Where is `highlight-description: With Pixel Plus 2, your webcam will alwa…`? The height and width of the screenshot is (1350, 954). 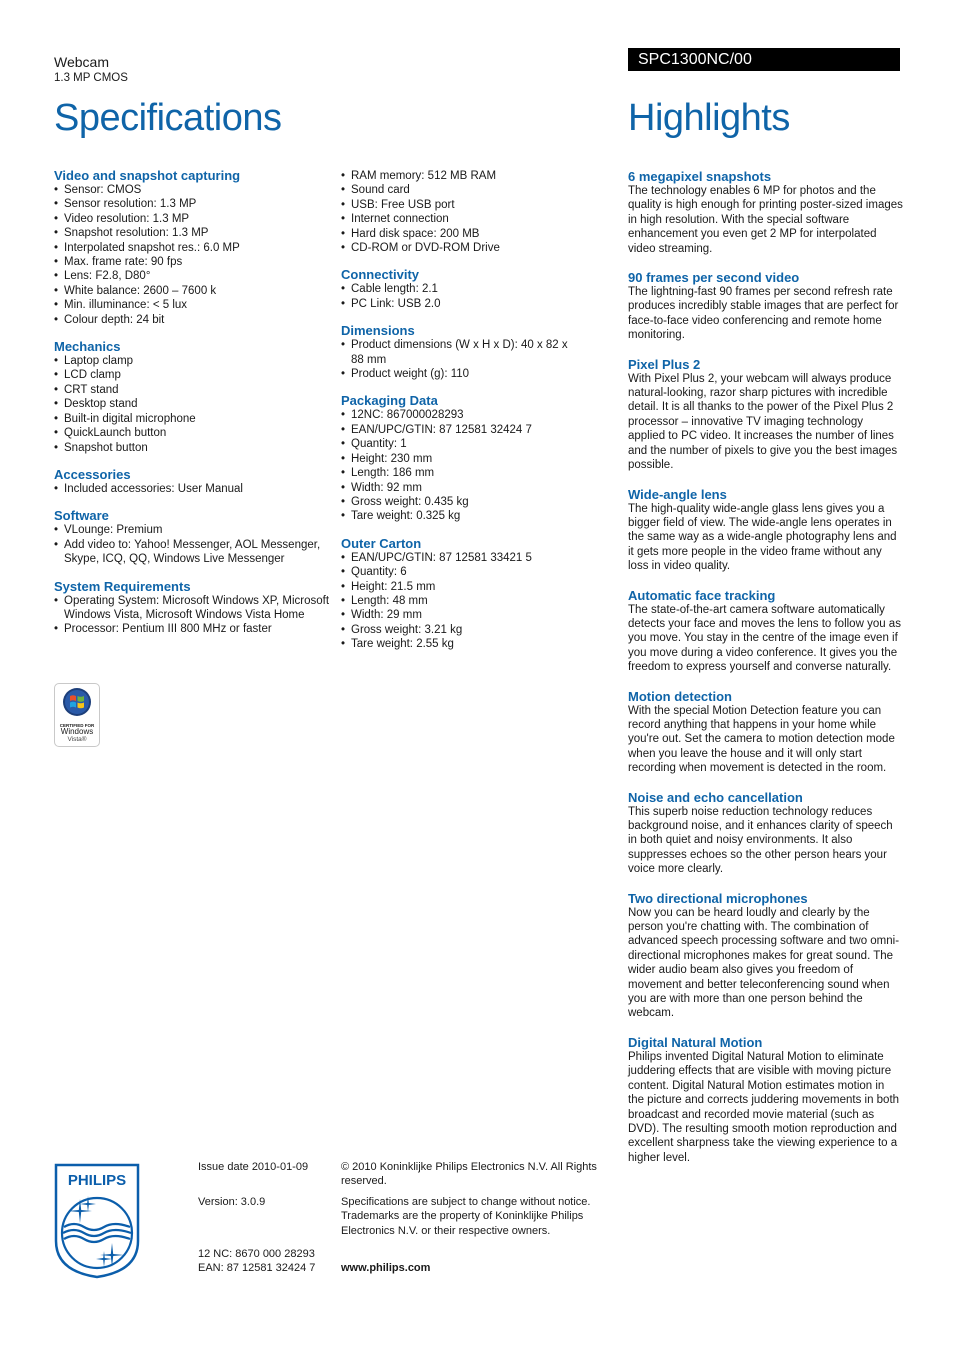
highlight-description: With Pixel Plus 2, your webcam will alwa… is located at coordinates (763, 422).